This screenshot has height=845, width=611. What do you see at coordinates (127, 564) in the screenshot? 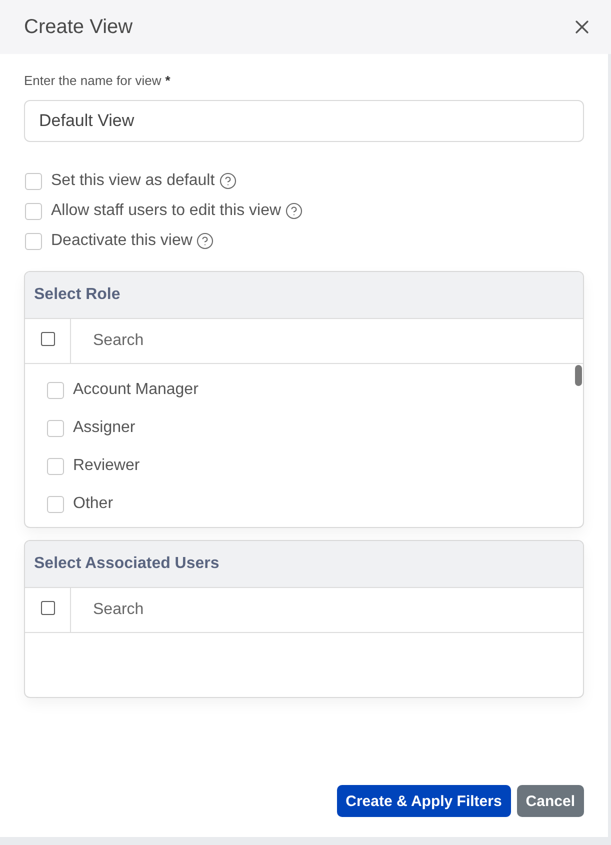
I see `panel-title: Select Associated Users` at bounding box center [127, 564].